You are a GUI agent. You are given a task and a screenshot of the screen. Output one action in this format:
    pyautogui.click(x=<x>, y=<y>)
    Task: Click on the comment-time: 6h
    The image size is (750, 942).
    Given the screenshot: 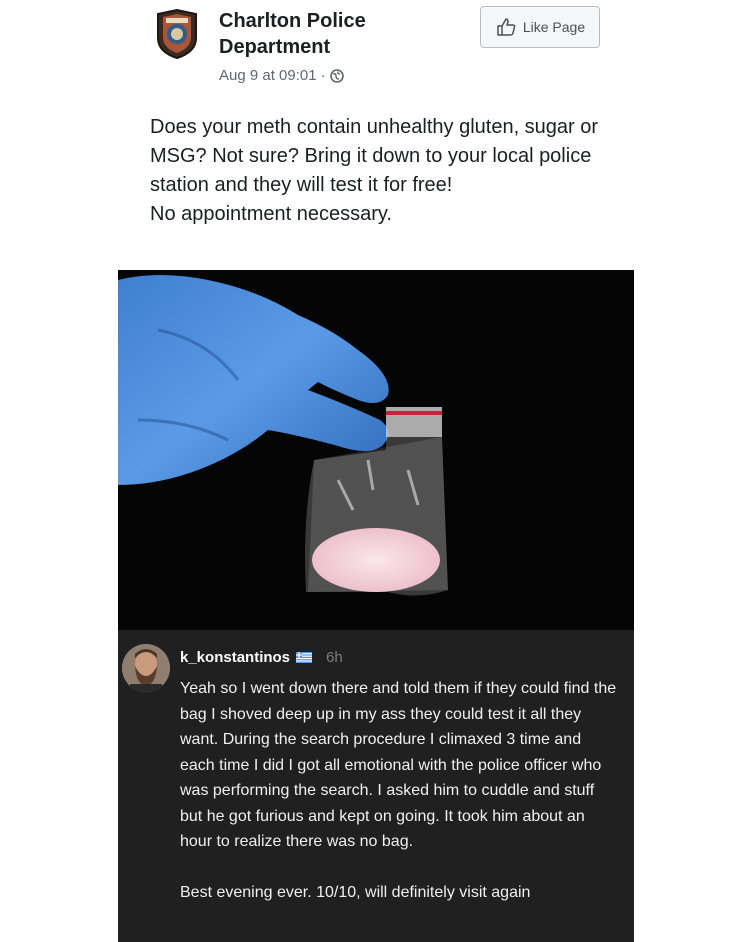 What is the action you would take?
    pyautogui.click(x=334, y=657)
    